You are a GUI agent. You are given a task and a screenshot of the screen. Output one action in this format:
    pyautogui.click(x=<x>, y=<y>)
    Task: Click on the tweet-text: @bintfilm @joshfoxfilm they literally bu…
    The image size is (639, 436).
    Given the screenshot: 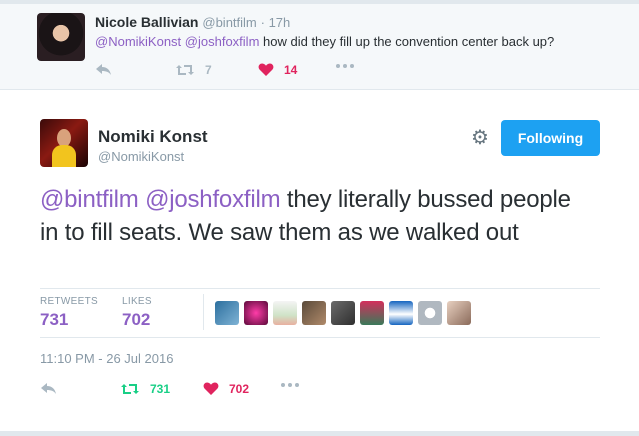 What is the action you would take?
    pyautogui.click(x=310, y=216)
    